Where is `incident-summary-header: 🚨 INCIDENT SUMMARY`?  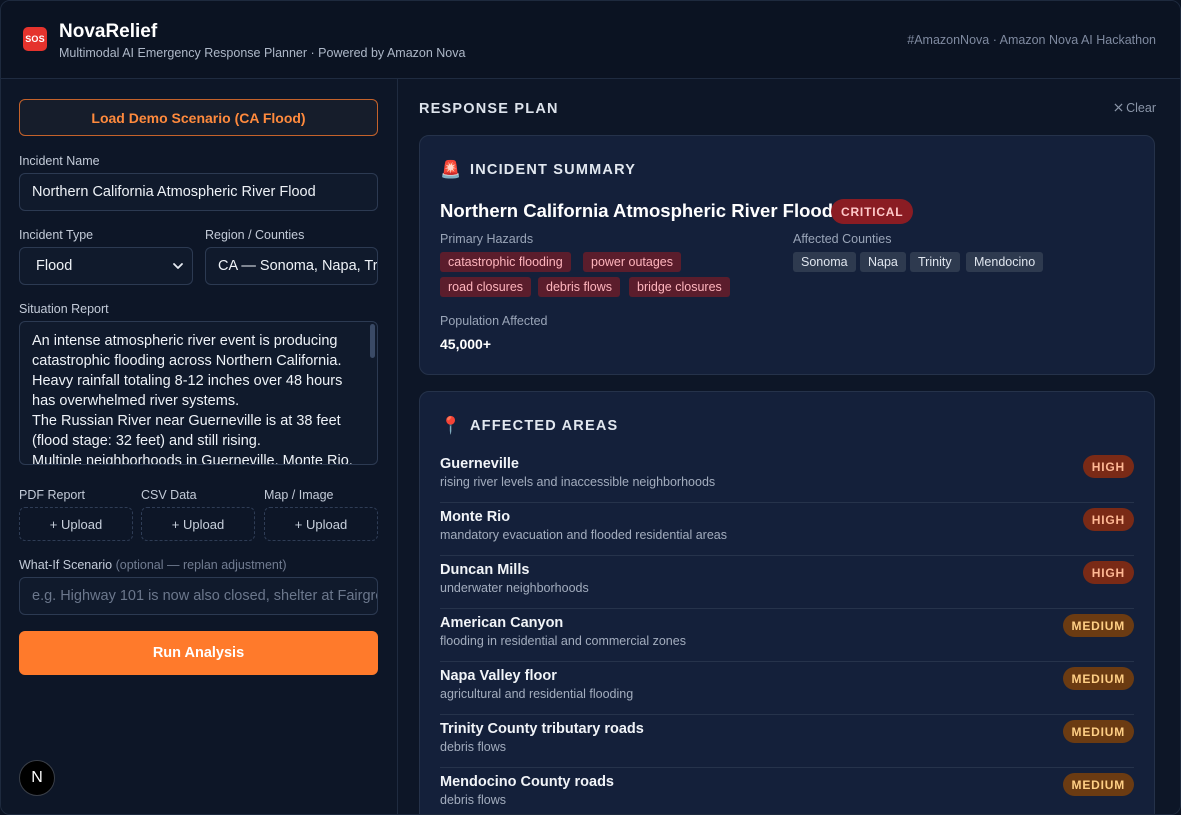
incident-summary-header: 🚨 INCIDENT SUMMARY is located at coordinates (538, 170).